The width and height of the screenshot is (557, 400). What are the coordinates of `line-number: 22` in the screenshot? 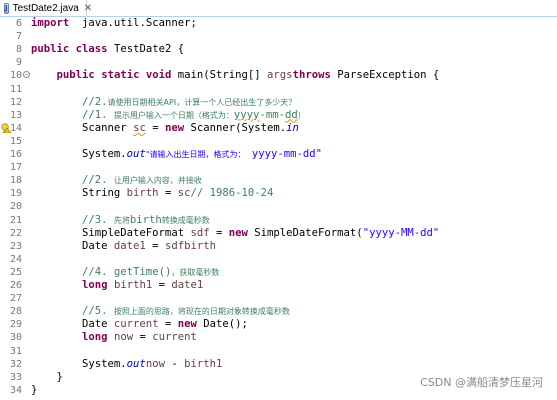 It's located at (15, 233).